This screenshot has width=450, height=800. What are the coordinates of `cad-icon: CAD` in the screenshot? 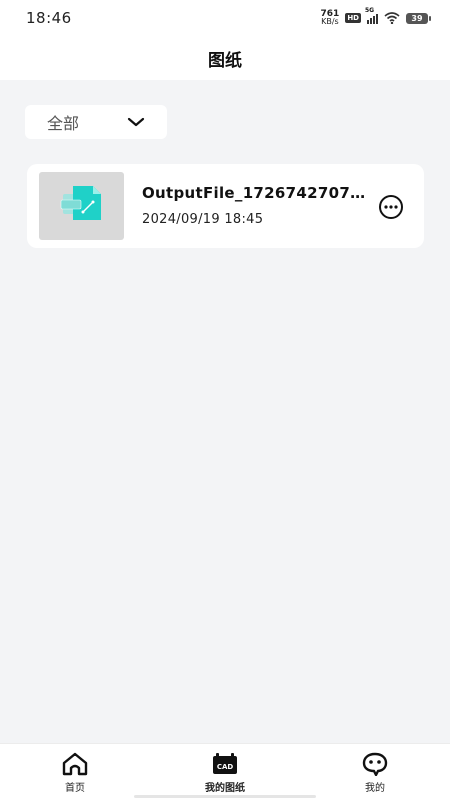 It's located at (225, 763).